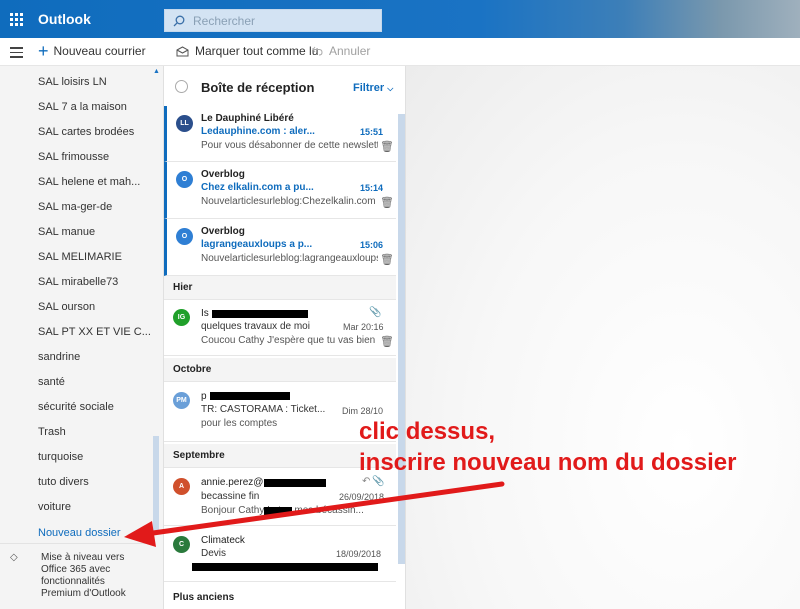  Describe the element at coordinates (204, 597) in the screenshot. I see `section-label: Plus anciens` at that location.